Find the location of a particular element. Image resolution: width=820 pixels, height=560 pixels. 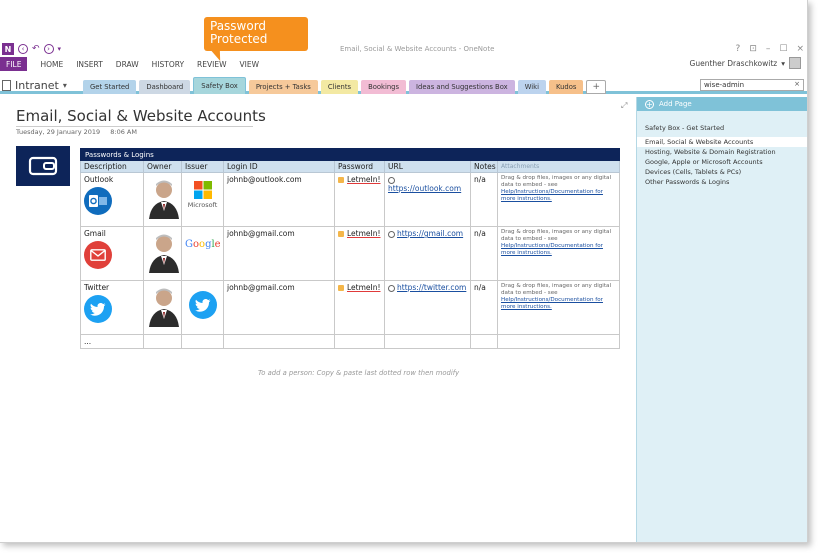

col-notes: Notes is located at coordinates (484, 166).